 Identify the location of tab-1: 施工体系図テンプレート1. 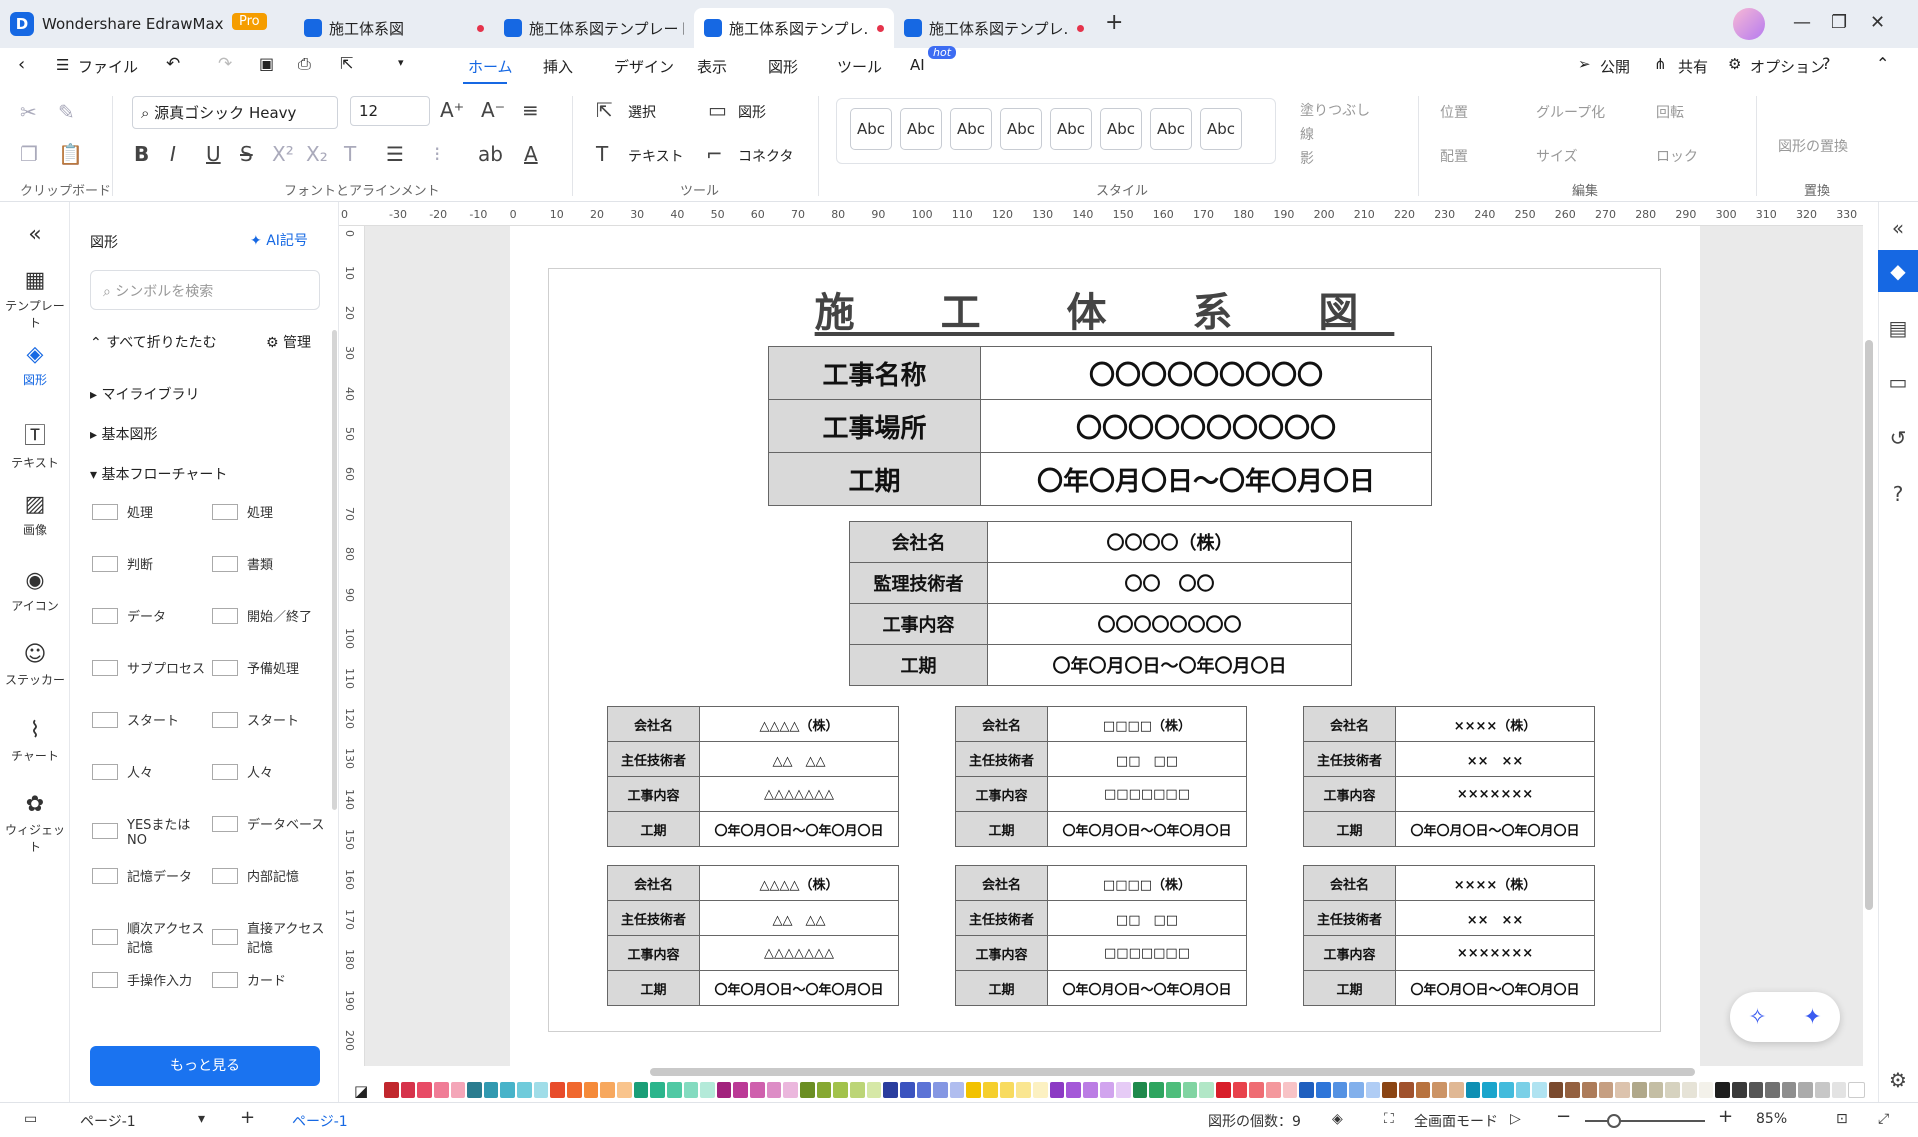
(594, 28).